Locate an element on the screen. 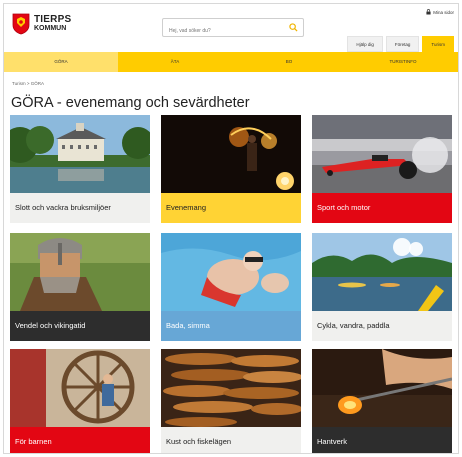 This screenshot has width=462, height=457. card-outdoor: Cykla, vandra, paddla is located at coordinates (382, 287).